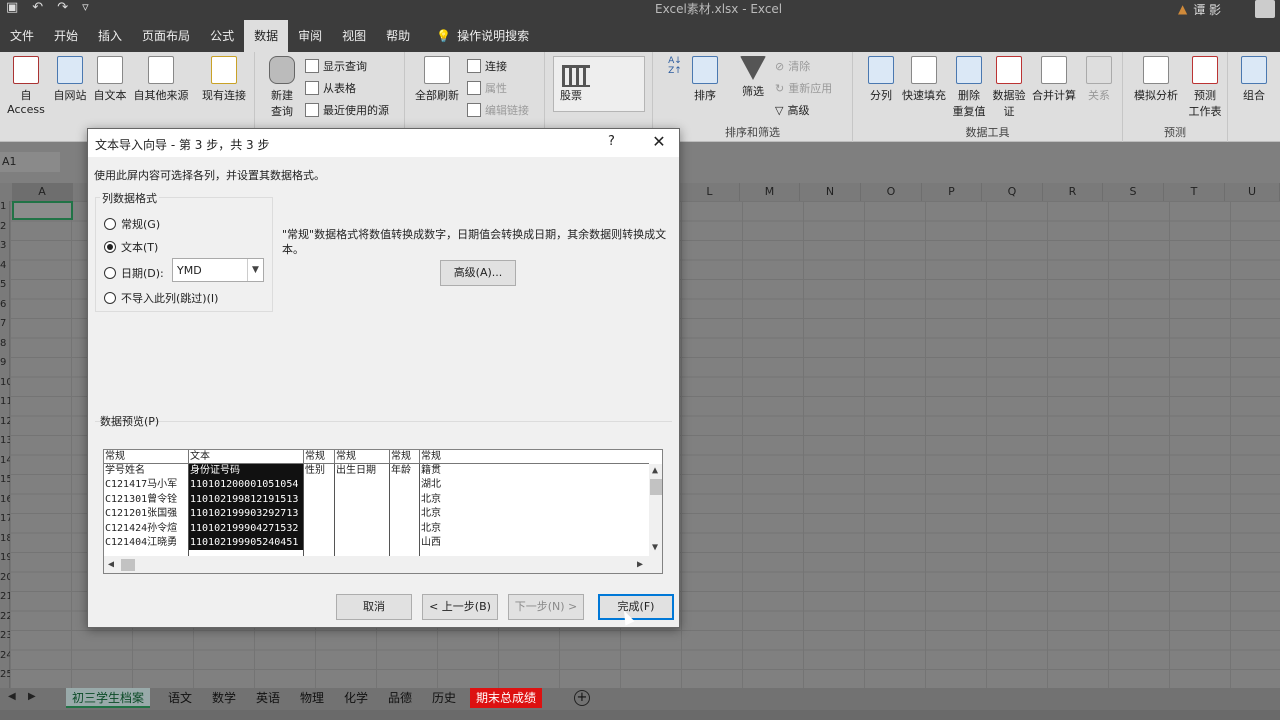 Image resolution: width=1280 pixels, height=720 pixels. What do you see at coordinates (319, 503) in the screenshot?
I see `preview-column: 常规 性别` at bounding box center [319, 503].